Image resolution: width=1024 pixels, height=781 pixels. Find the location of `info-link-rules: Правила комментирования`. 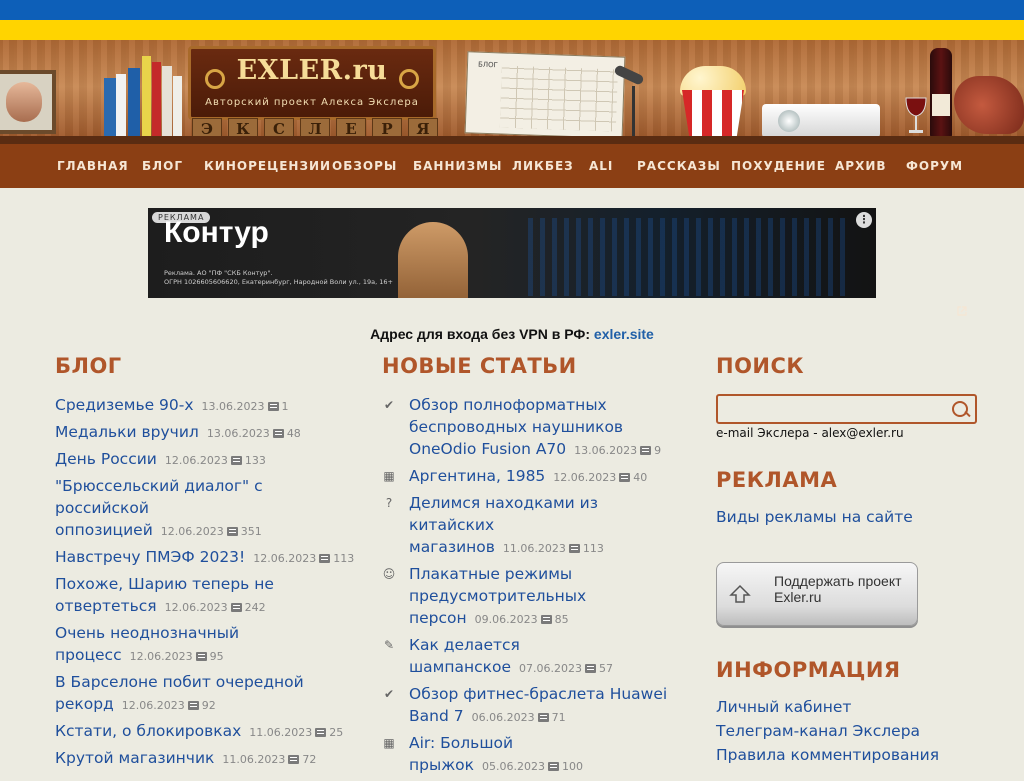

info-link-rules: Правила комментирования is located at coordinates (827, 755).